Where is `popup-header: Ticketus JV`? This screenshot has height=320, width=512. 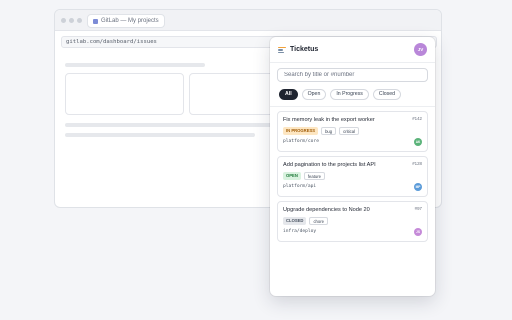 popup-header: Ticketus JV is located at coordinates (352, 50).